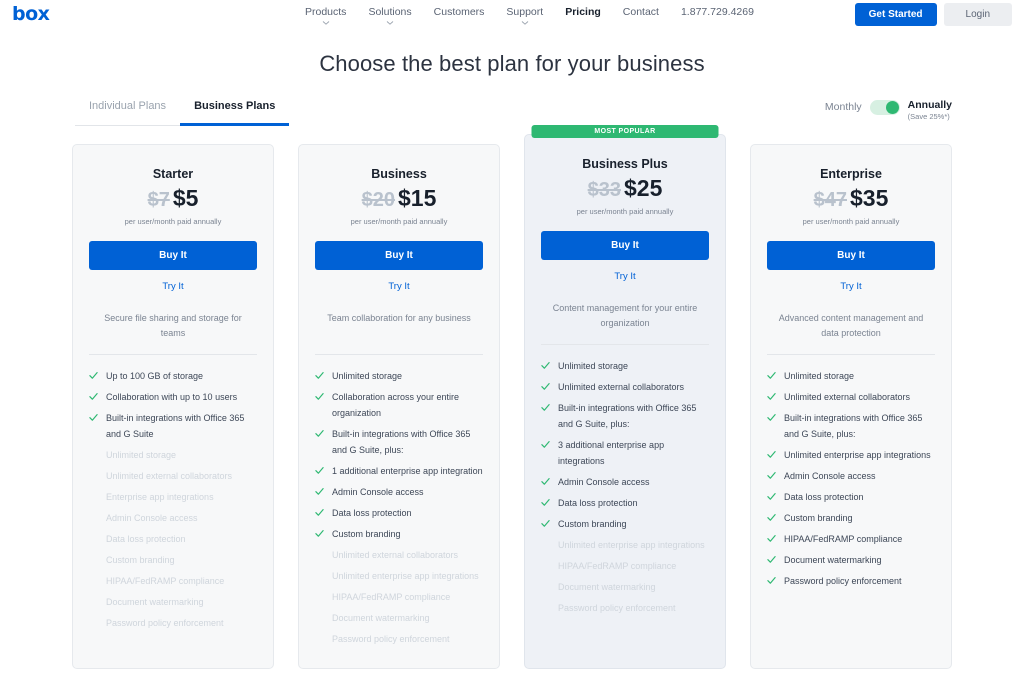 The height and width of the screenshot is (675, 1024). I want to click on feature-label: Admin Console access, so click(830, 476).